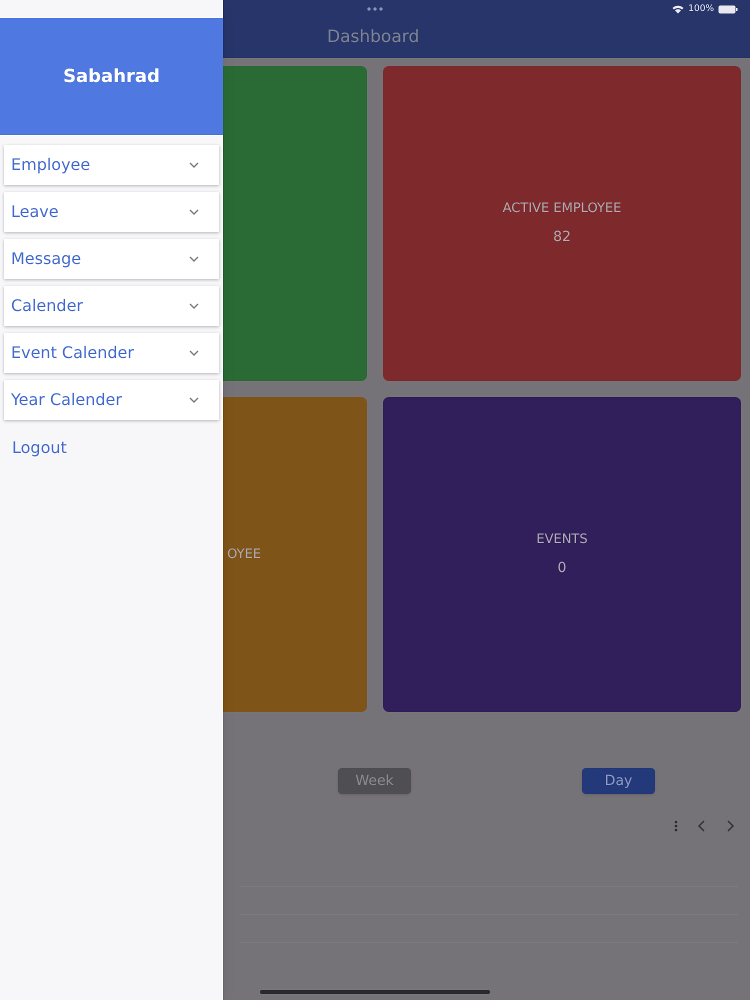 This screenshot has width=750, height=1000. What do you see at coordinates (678, 9) in the screenshot?
I see `wifi-icon` at bounding box center [678, 9].